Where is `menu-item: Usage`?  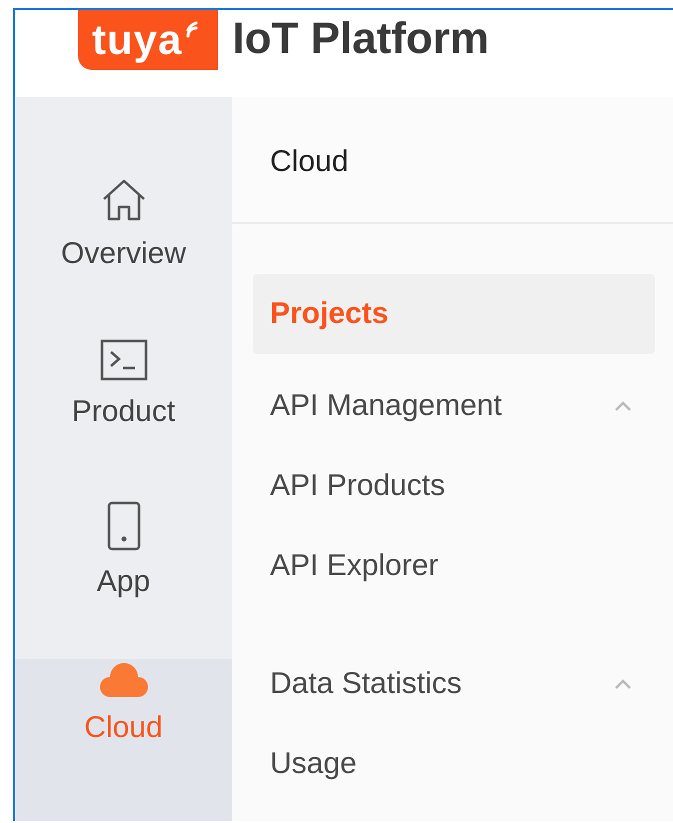
menu-item: Usage is located at coordinates (454, 764).